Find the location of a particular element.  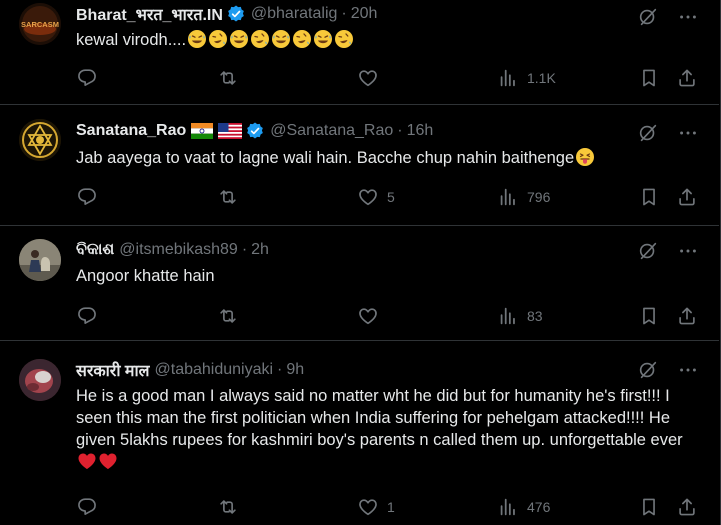

views-button: 83 is located at coordinates (520, 316).